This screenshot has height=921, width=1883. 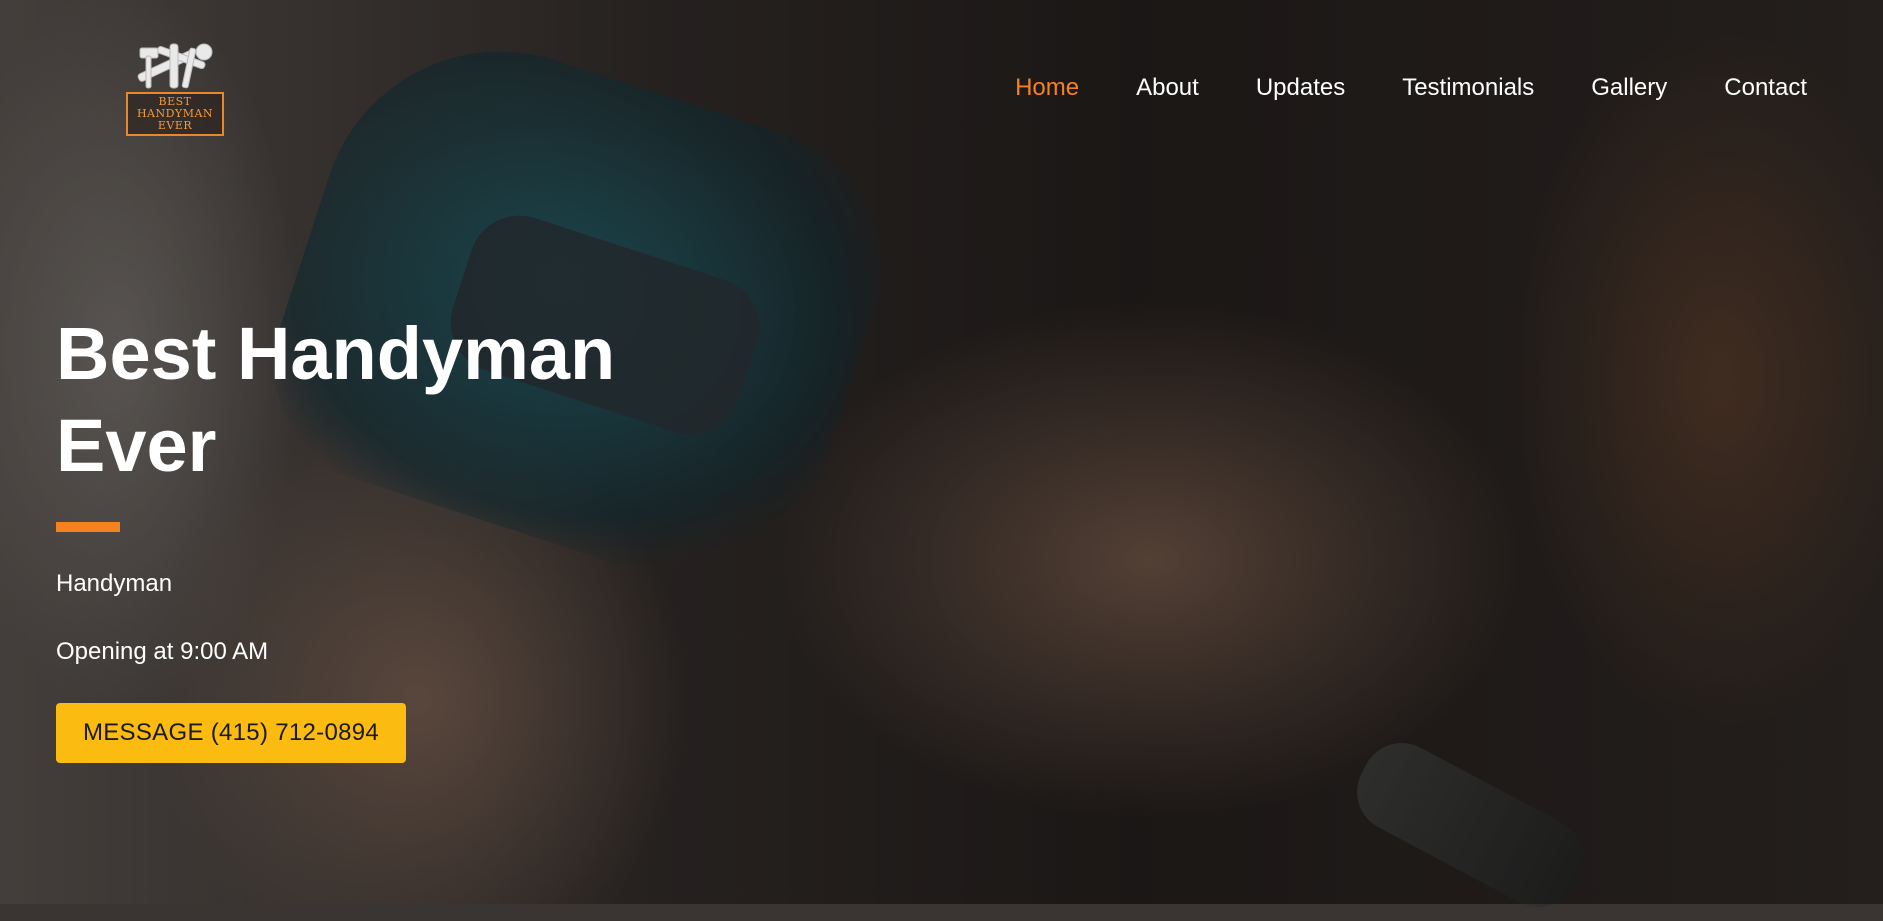 I want to click on nav-item-home: Home, so click(x=1047, y=88).